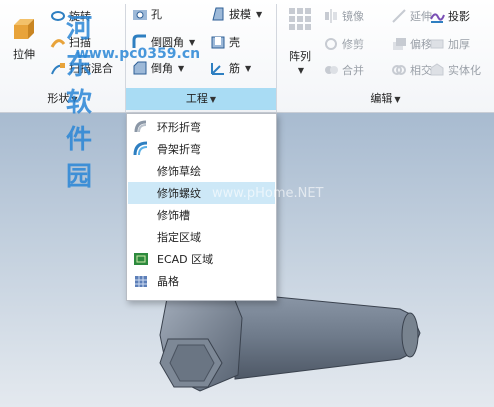  What do you see at coordinates (300, 41) in the screenshot?
I see `pattern-button: 阵列 ▼` at bounding box center [300, 41].